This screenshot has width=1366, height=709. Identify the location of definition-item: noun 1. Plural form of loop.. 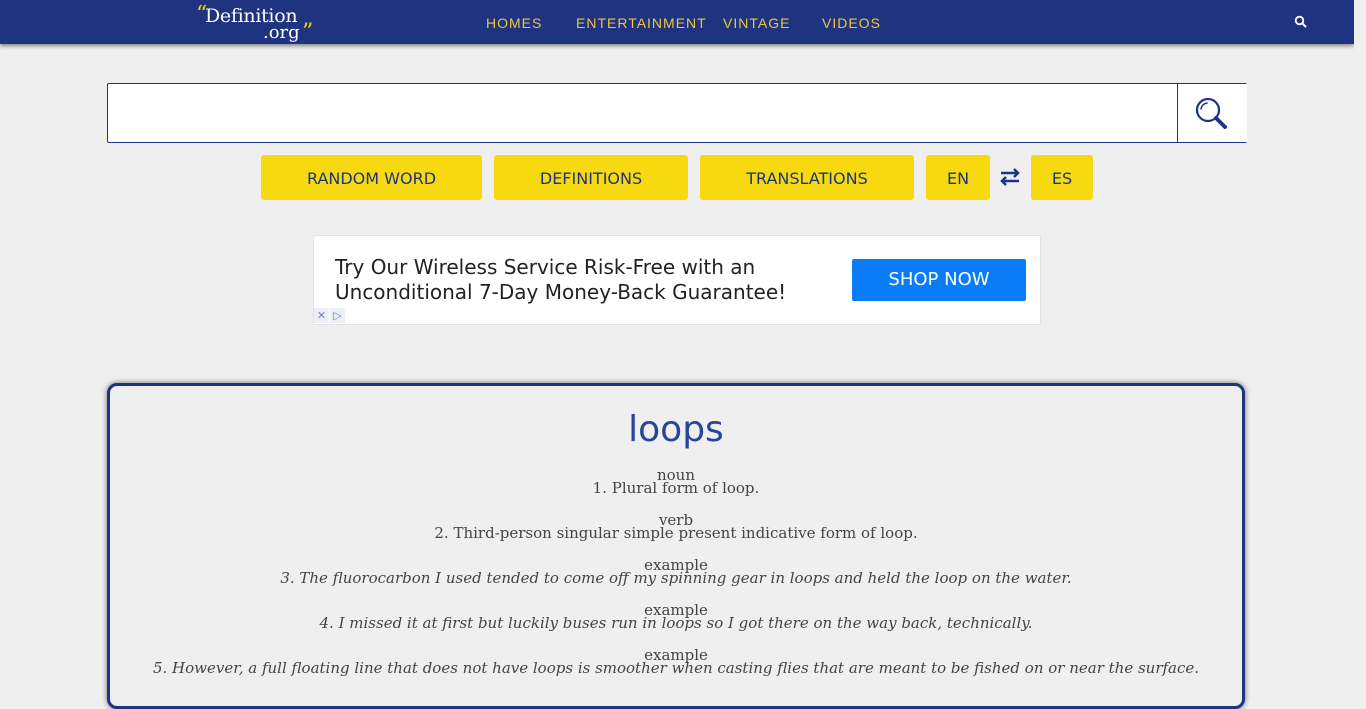
(676, 482).